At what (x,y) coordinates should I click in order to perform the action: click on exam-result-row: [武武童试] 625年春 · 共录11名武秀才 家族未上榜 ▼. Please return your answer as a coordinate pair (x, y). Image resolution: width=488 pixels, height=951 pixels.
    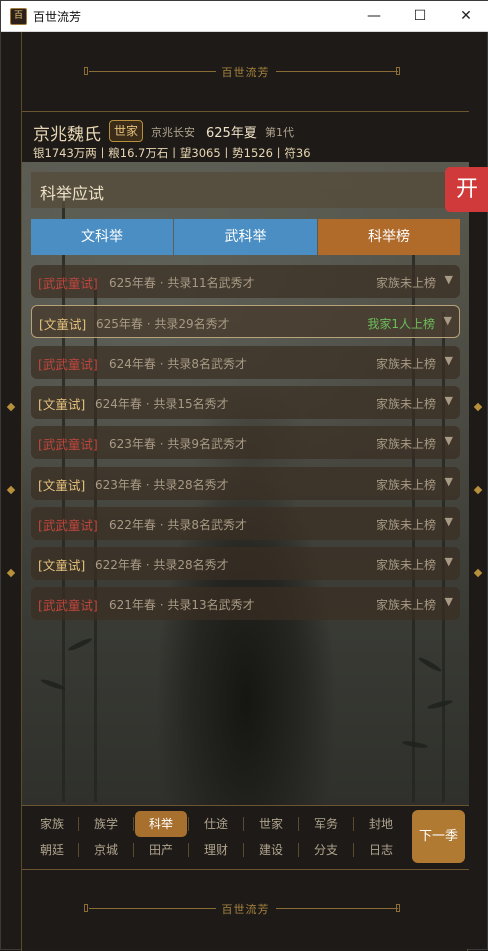
    Looking at the image, I should click on (245, 281).